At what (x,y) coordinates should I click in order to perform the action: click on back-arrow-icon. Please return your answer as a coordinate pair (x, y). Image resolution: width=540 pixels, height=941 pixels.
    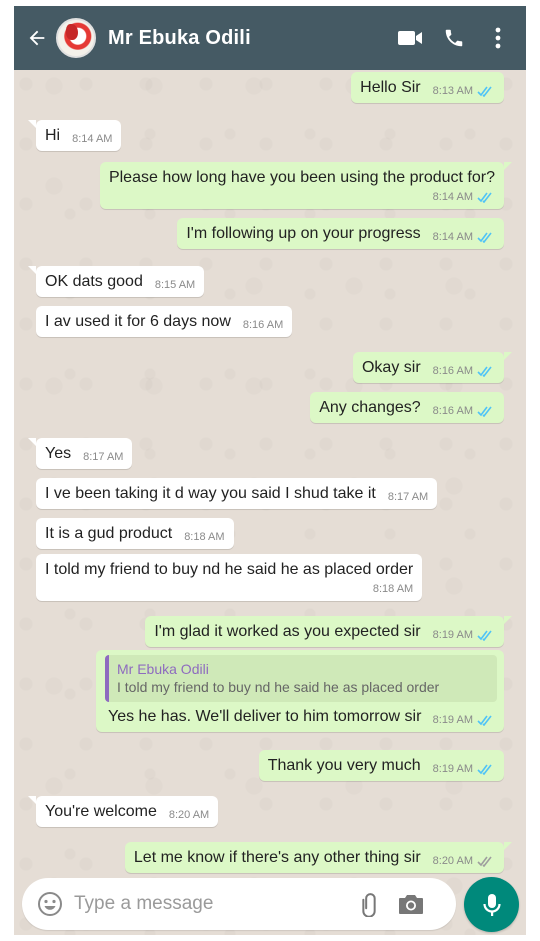
    Looking at the image, I should click on (37, 38).